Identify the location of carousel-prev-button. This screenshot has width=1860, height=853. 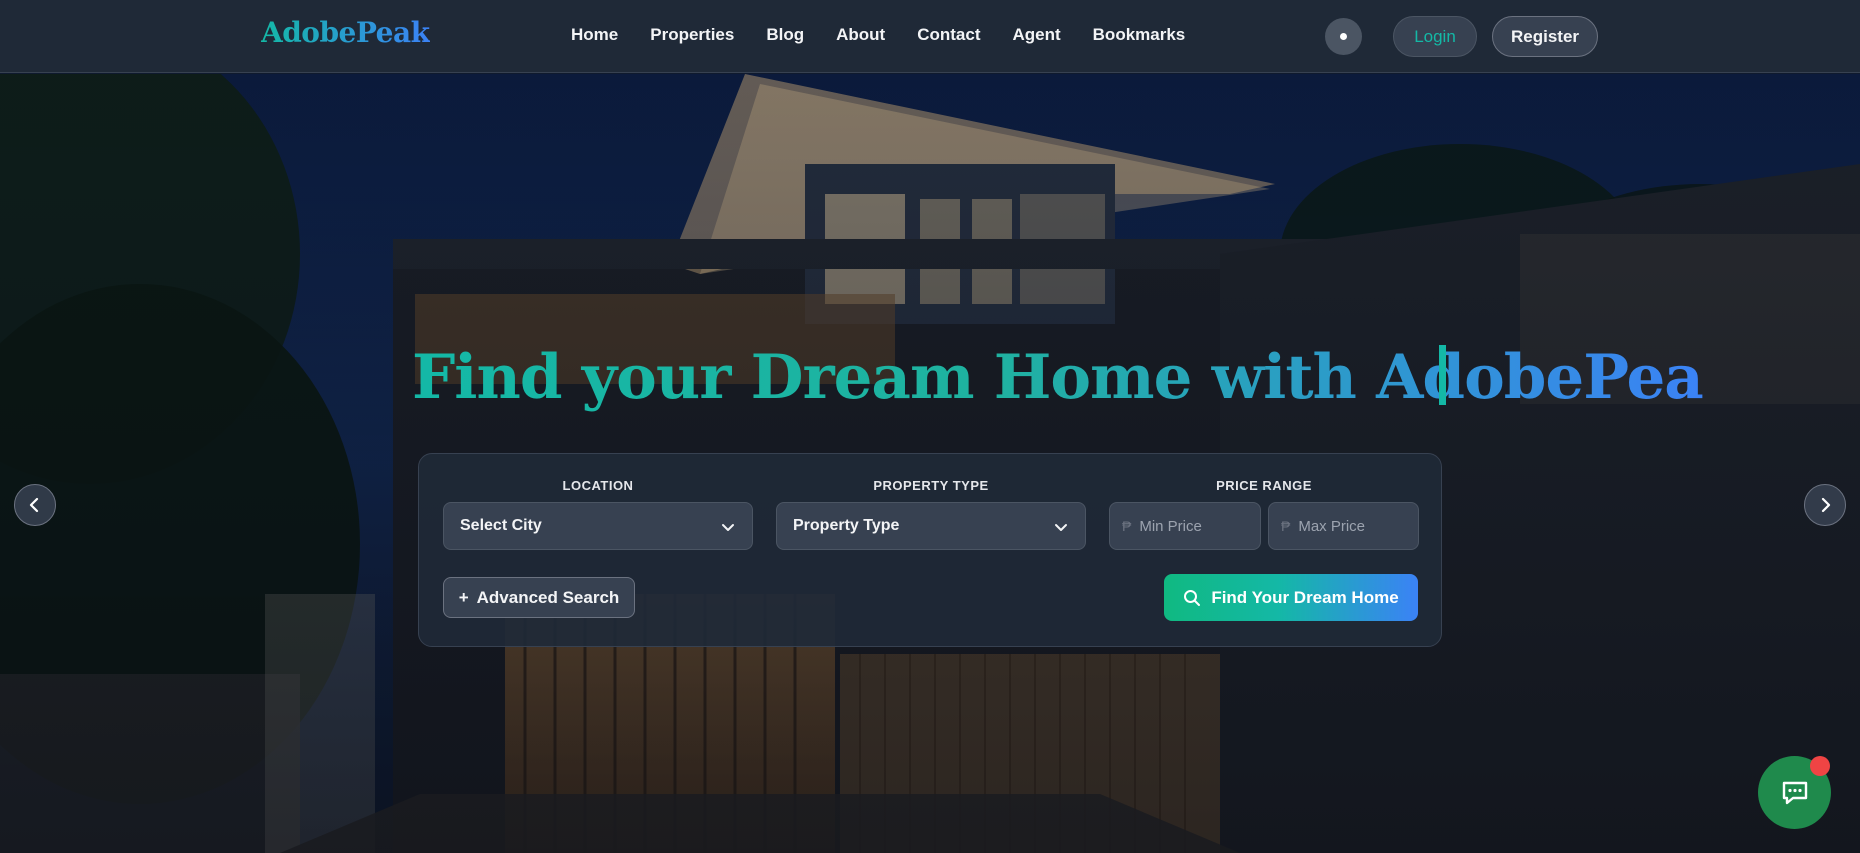
(35, 505).